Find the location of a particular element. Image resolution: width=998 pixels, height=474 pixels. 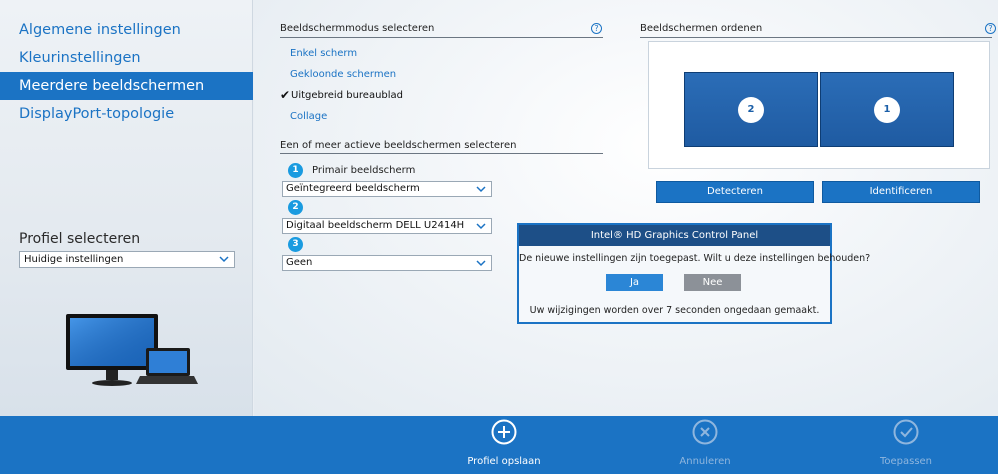

display-tile-number: 2 is located at coordinates (751, 109).